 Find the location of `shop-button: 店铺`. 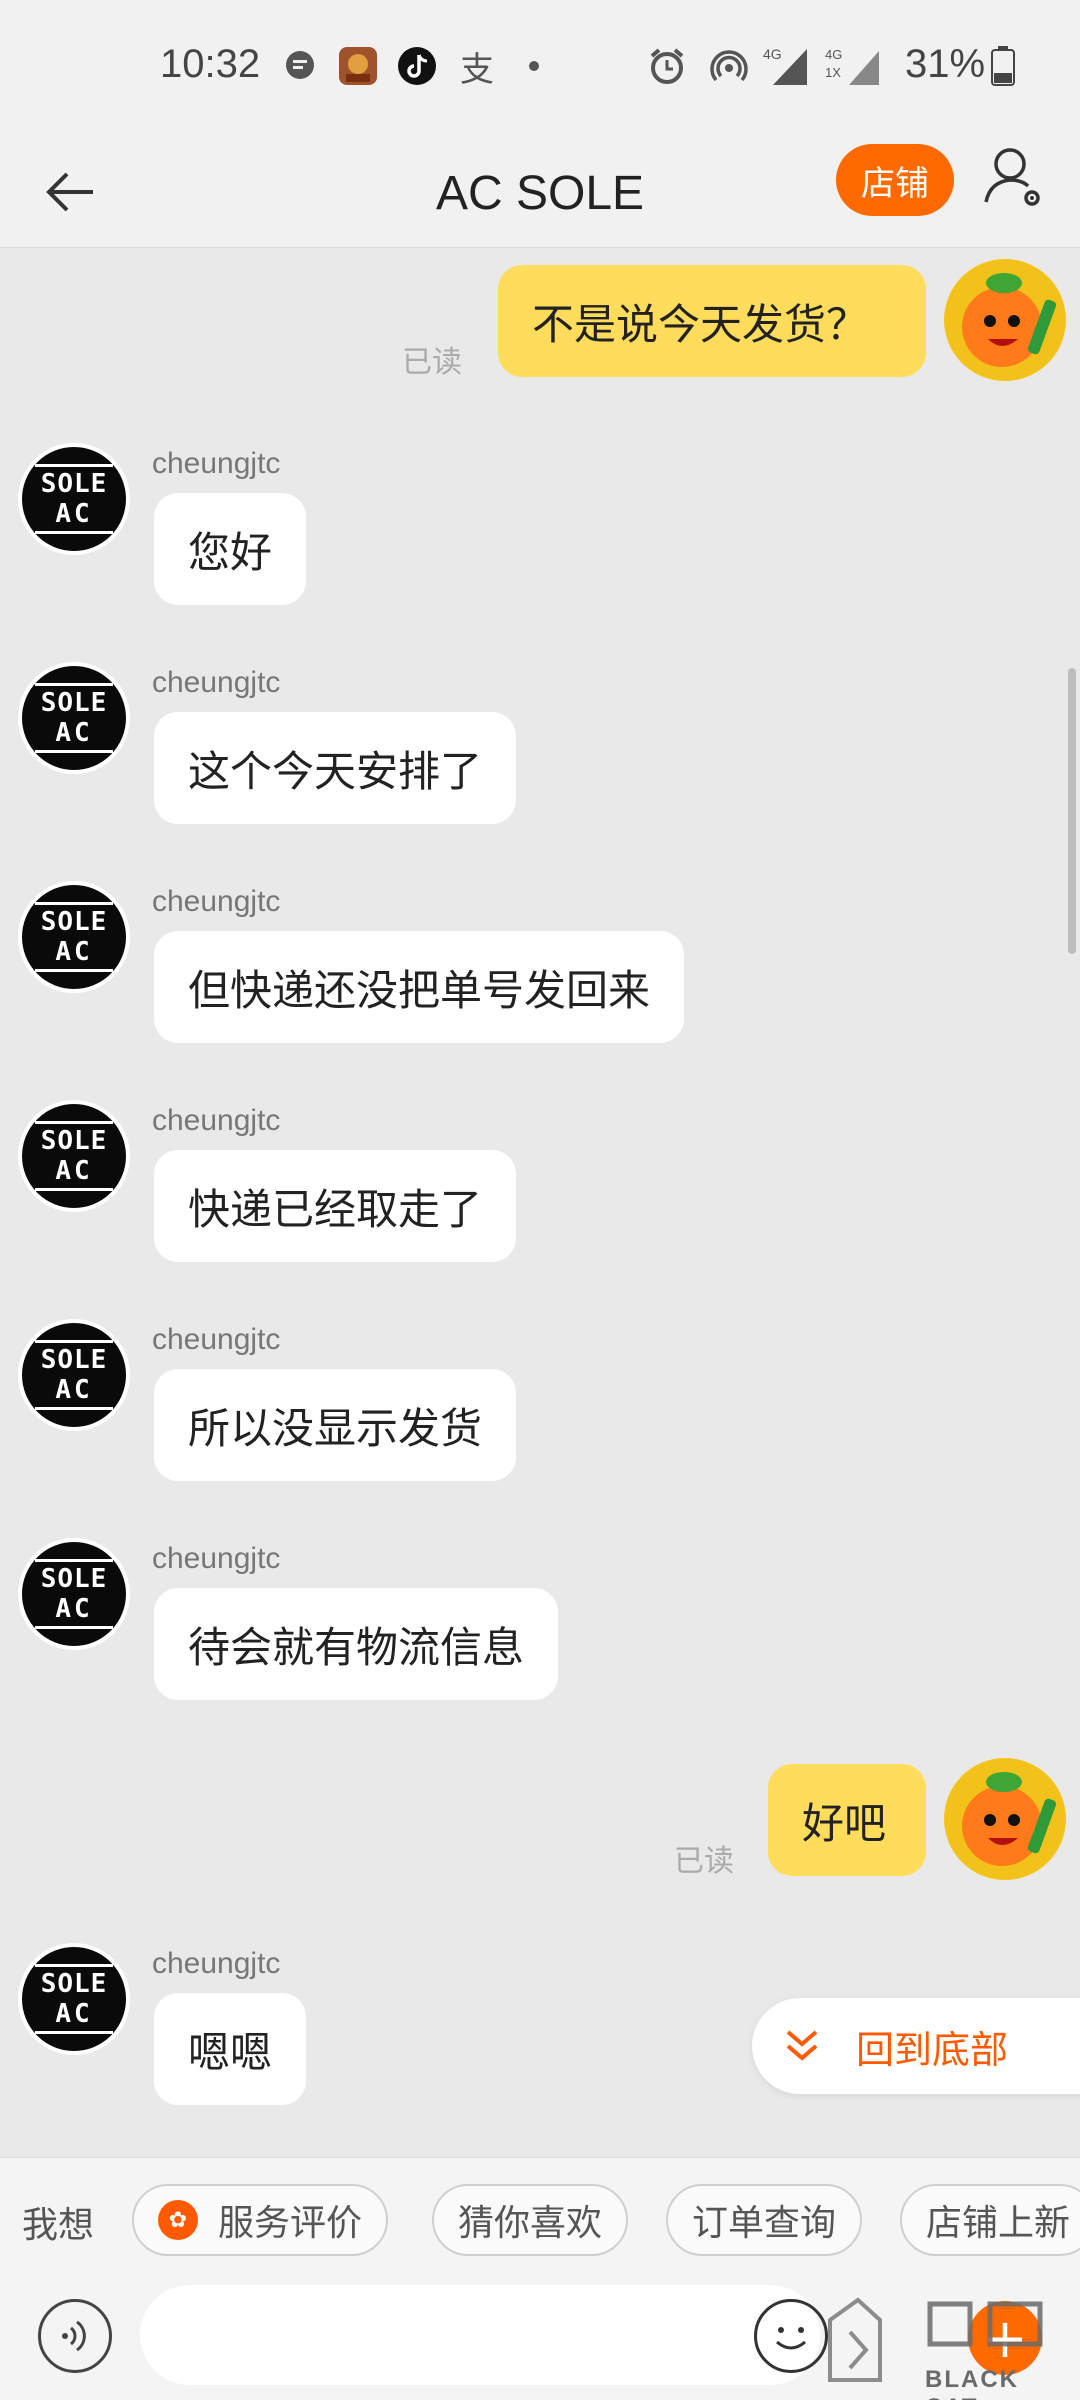

shop-button: 店铺 is located at coordinates (895, 180).